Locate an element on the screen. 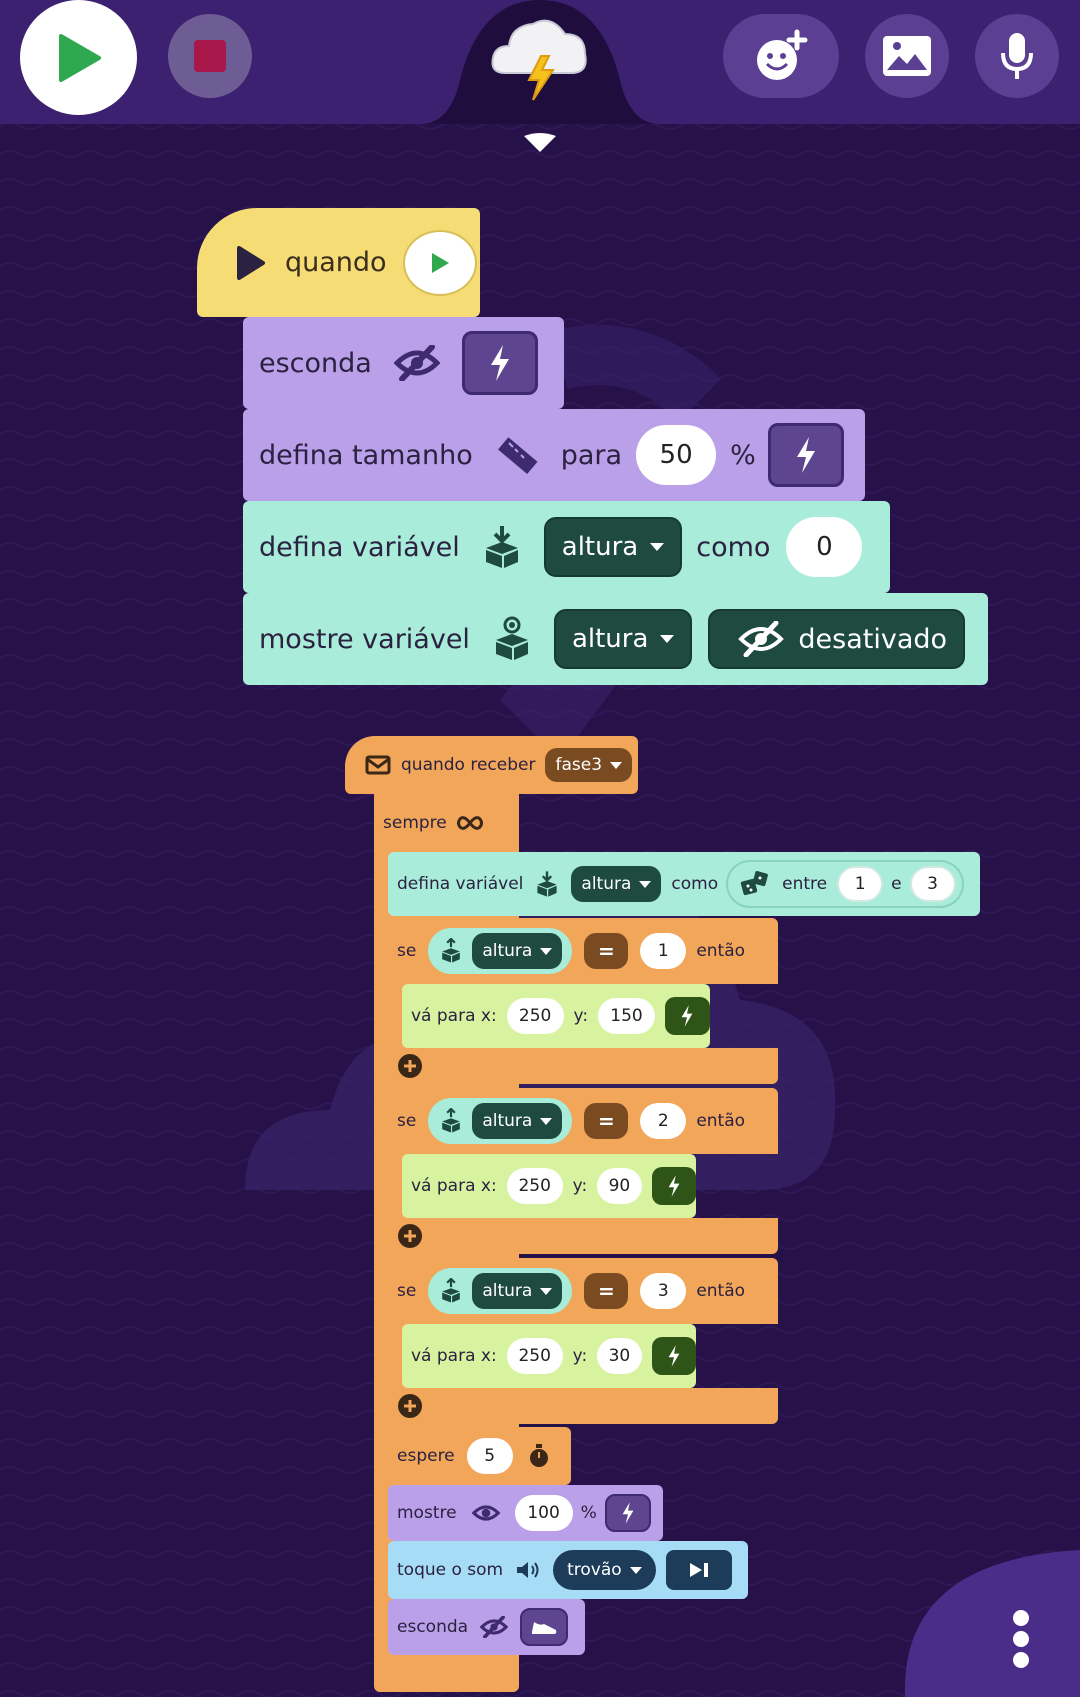 The height and width of the screenshot is (1697, 1080). sound-dropdown: trovão is located at coordinates (604, 1570).